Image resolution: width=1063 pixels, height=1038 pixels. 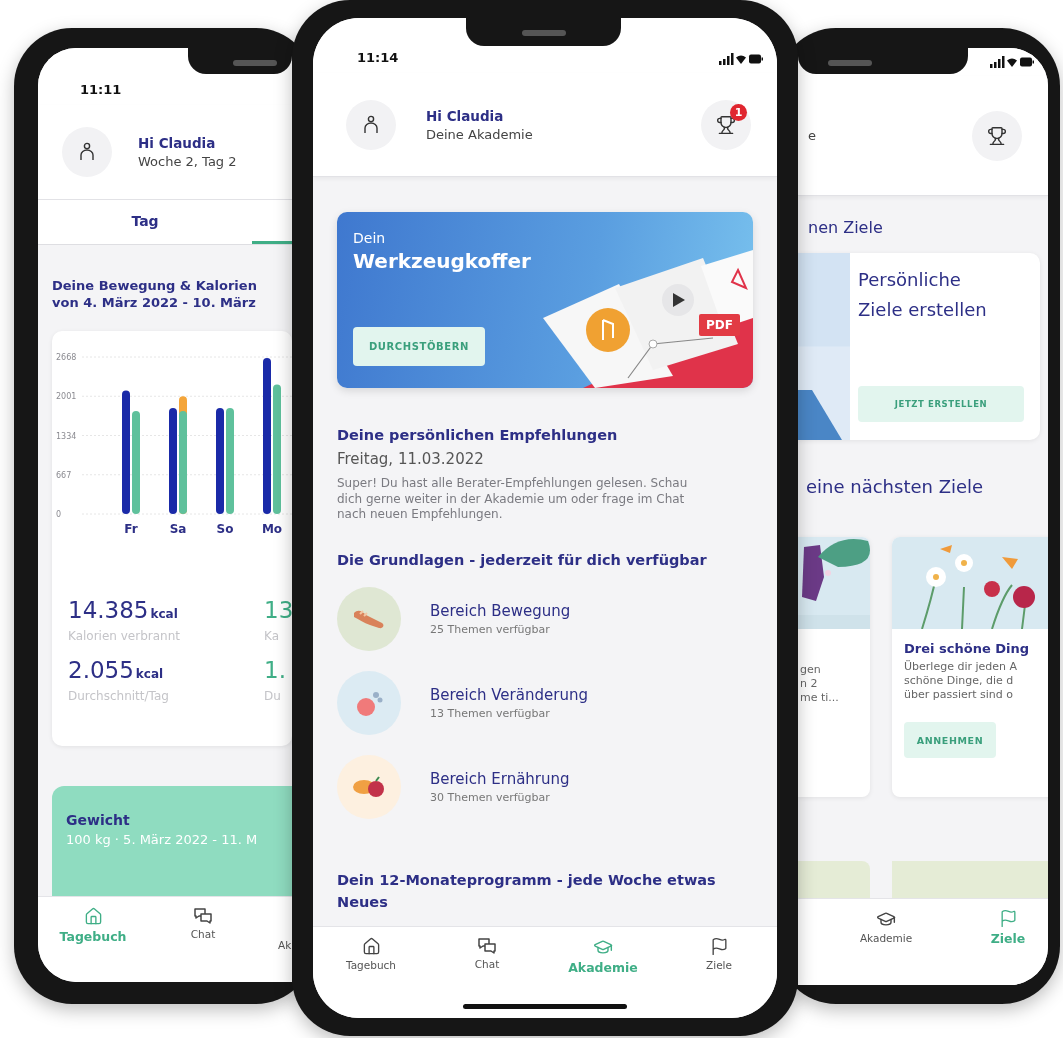 What do you see at coordinates (845, 227) in the screenshot?
I see `section-title: nen Ziele` at bounding box center [845, 227].